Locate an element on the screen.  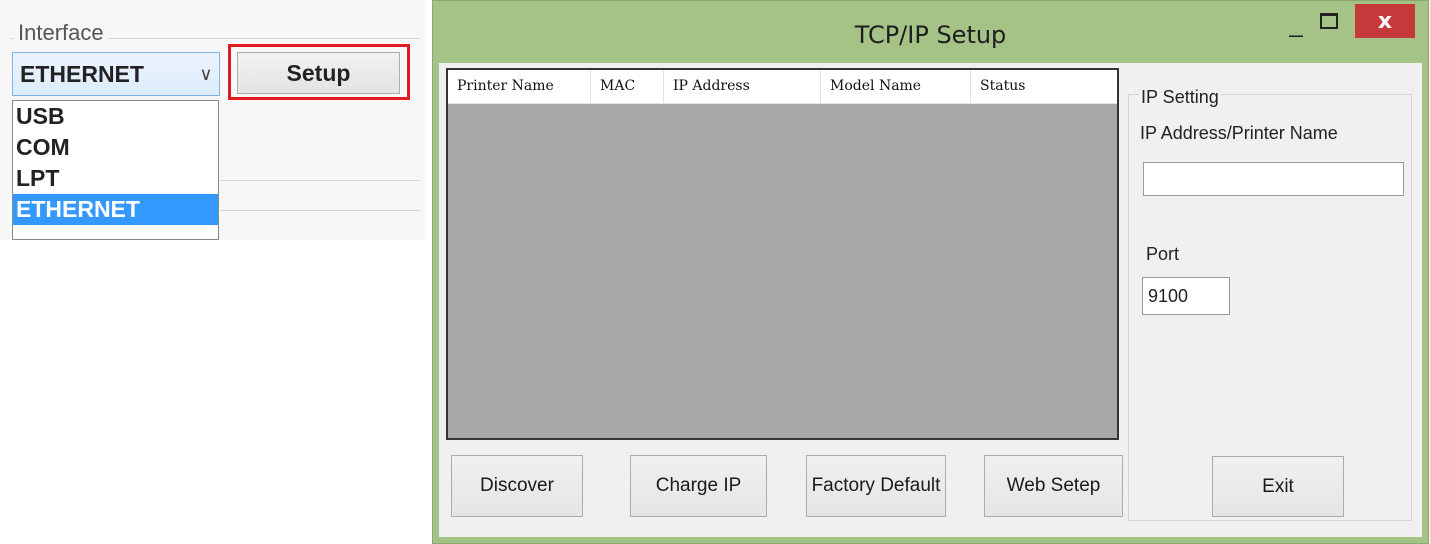
ip-address-label: IP Address/Printer Name is located at coordinates (1239, 133).